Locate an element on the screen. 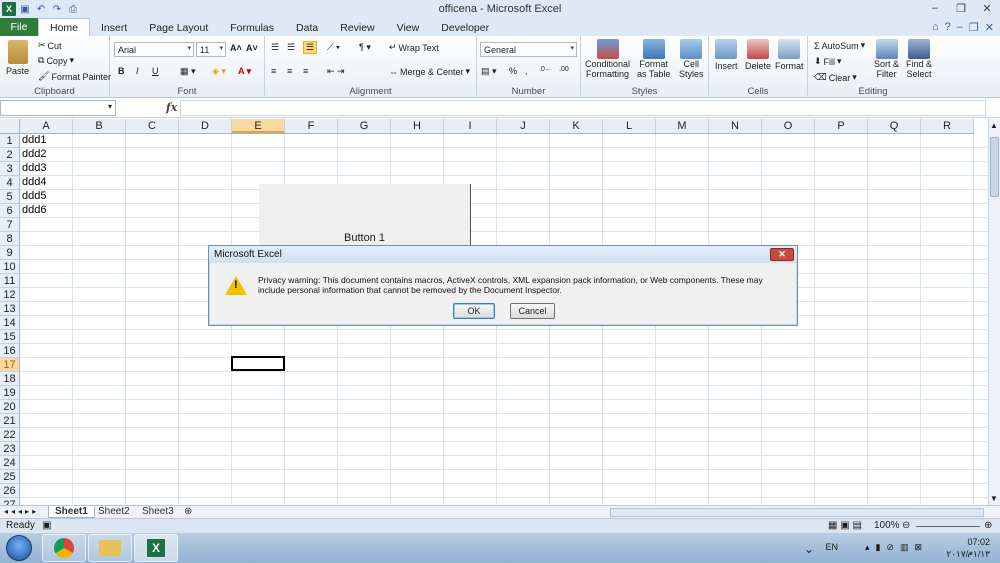 This screenshot has height=563, width=1000. row-header: 20 is located at coordinates (10, 407).